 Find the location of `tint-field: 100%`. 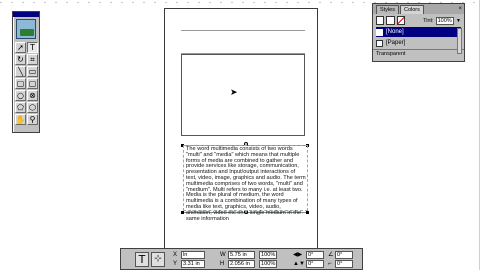

tint-field: 100% is located at coordinates (445, 20).